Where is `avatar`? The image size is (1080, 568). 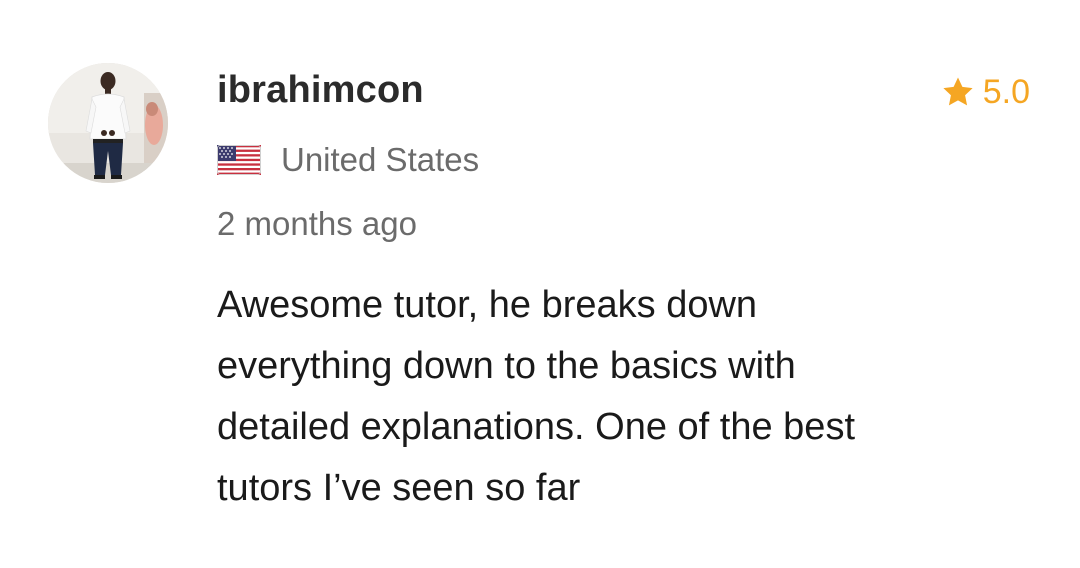 avatar is located at coordinates (108, 123).